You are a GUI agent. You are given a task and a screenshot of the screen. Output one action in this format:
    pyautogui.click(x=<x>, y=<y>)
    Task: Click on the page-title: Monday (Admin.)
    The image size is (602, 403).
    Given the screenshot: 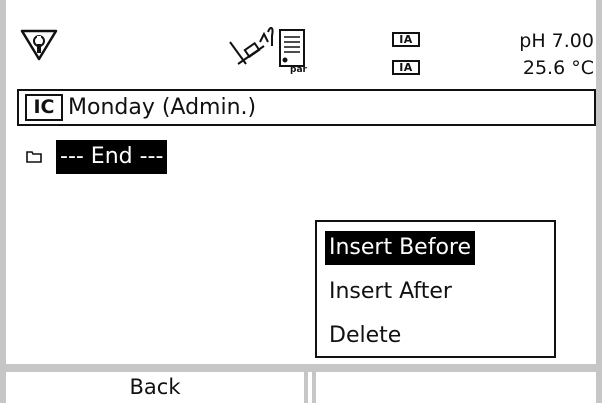 What is the action you would take?
    pyautogui.click(x=162, y=107)
    